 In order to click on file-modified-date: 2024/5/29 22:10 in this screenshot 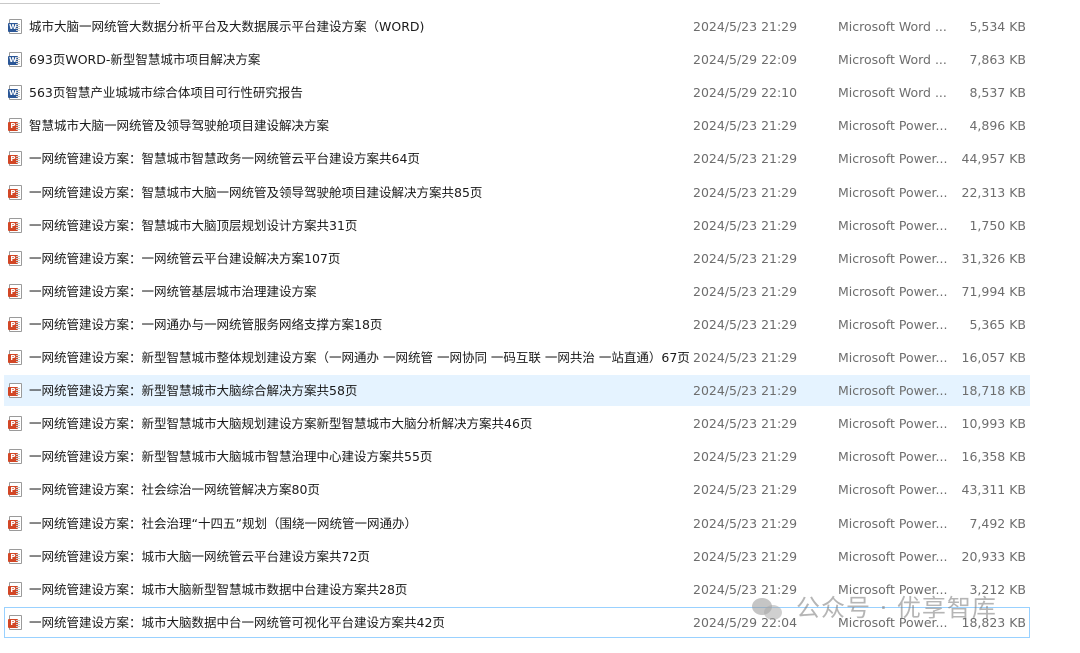, I will do `click(745, 92)`.